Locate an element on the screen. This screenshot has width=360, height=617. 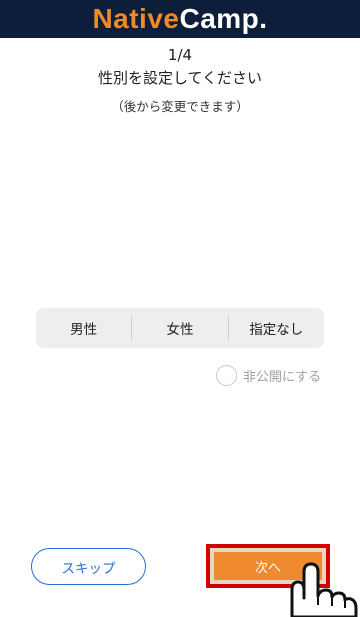
step-indicator: 1/4 is located at coordinates (180, 55).